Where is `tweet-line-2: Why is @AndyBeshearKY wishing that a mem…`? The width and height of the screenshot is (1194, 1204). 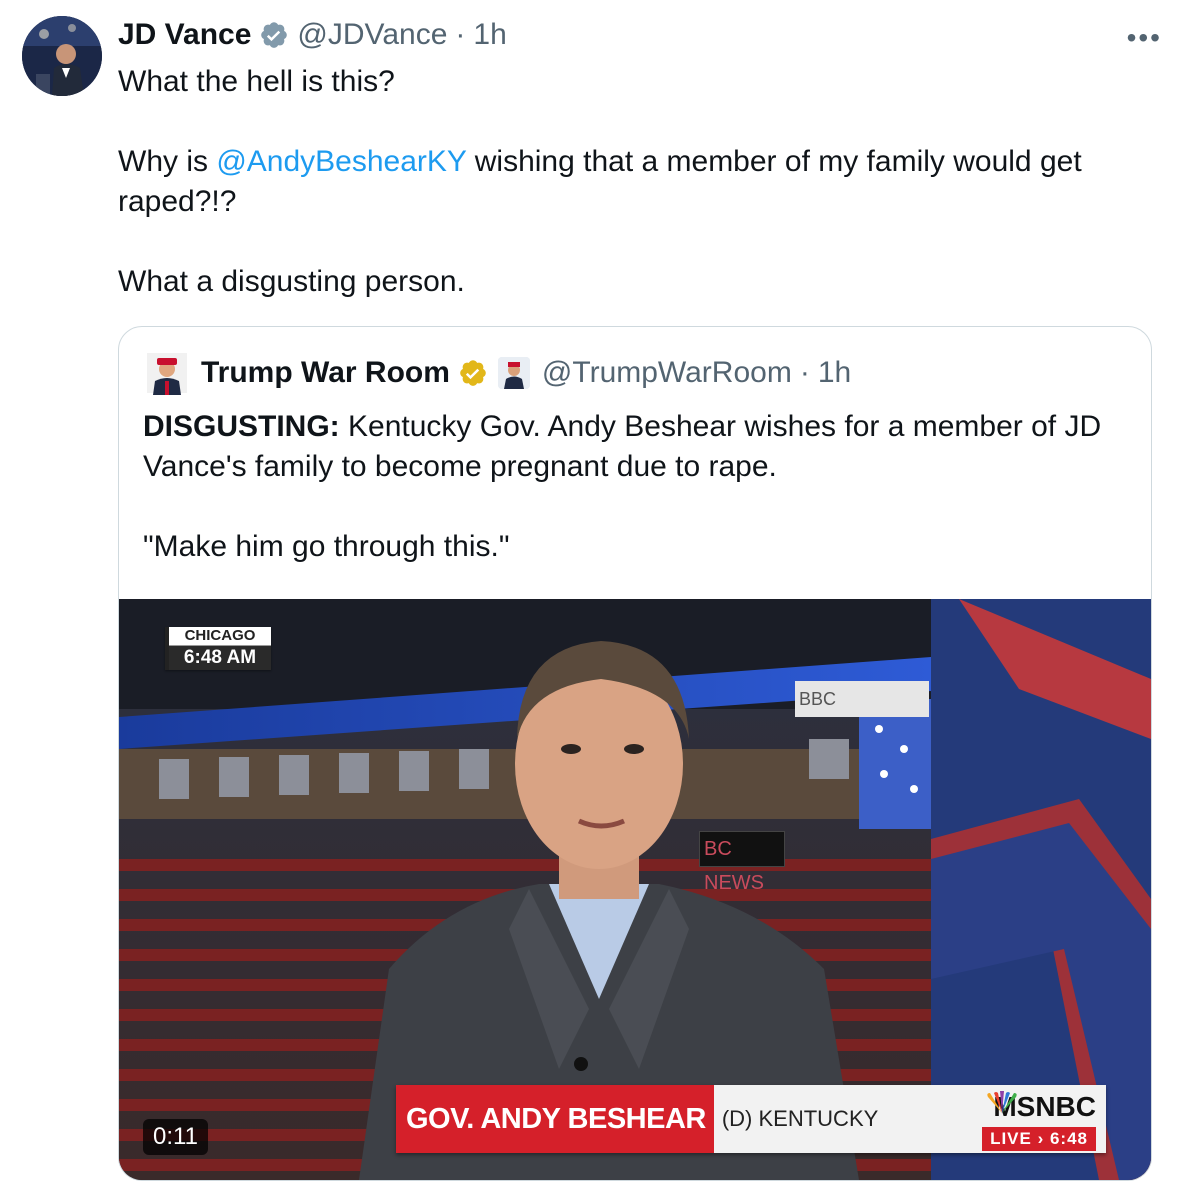 tweet-line-2: Why is @AndyBeshearKY wishing that a mem… is located at coordinates (638, 182).